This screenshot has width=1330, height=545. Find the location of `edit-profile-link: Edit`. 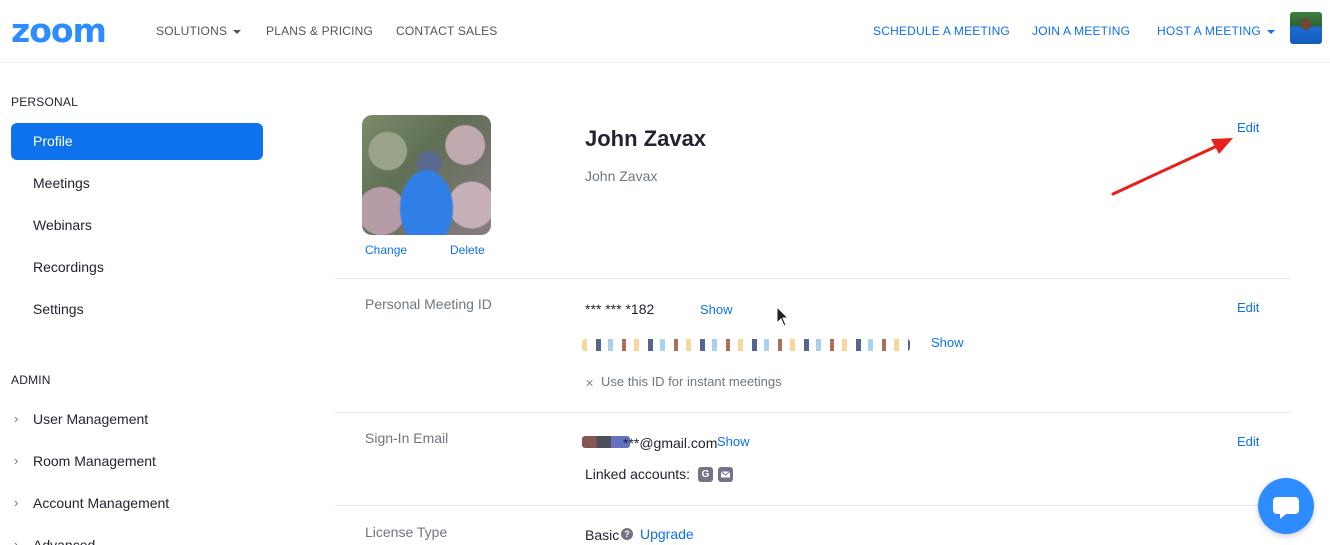

edit-profile-link: Edit is located at coordinates (1248, 127).